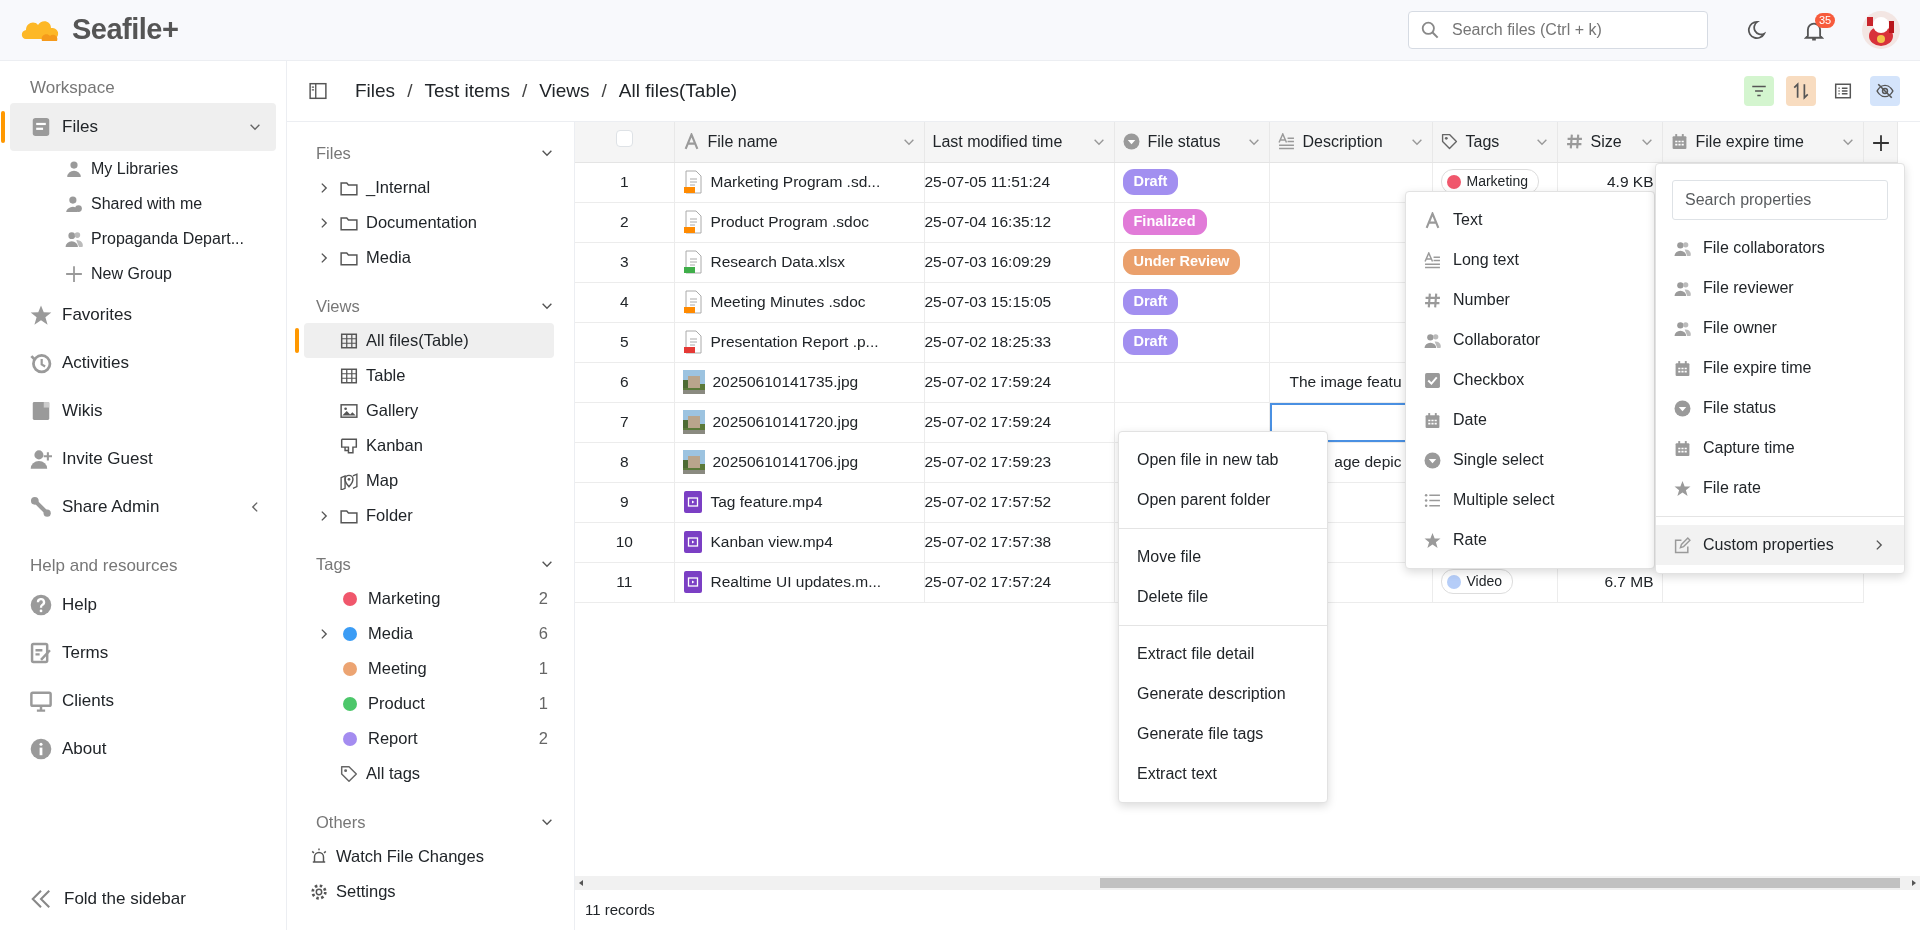 The width and height of the screenshot is (1920, 930). What do you see at coordinates (41, 701) in the screenshot?
I see `monitor-icon` at bounding box center [41, 701].